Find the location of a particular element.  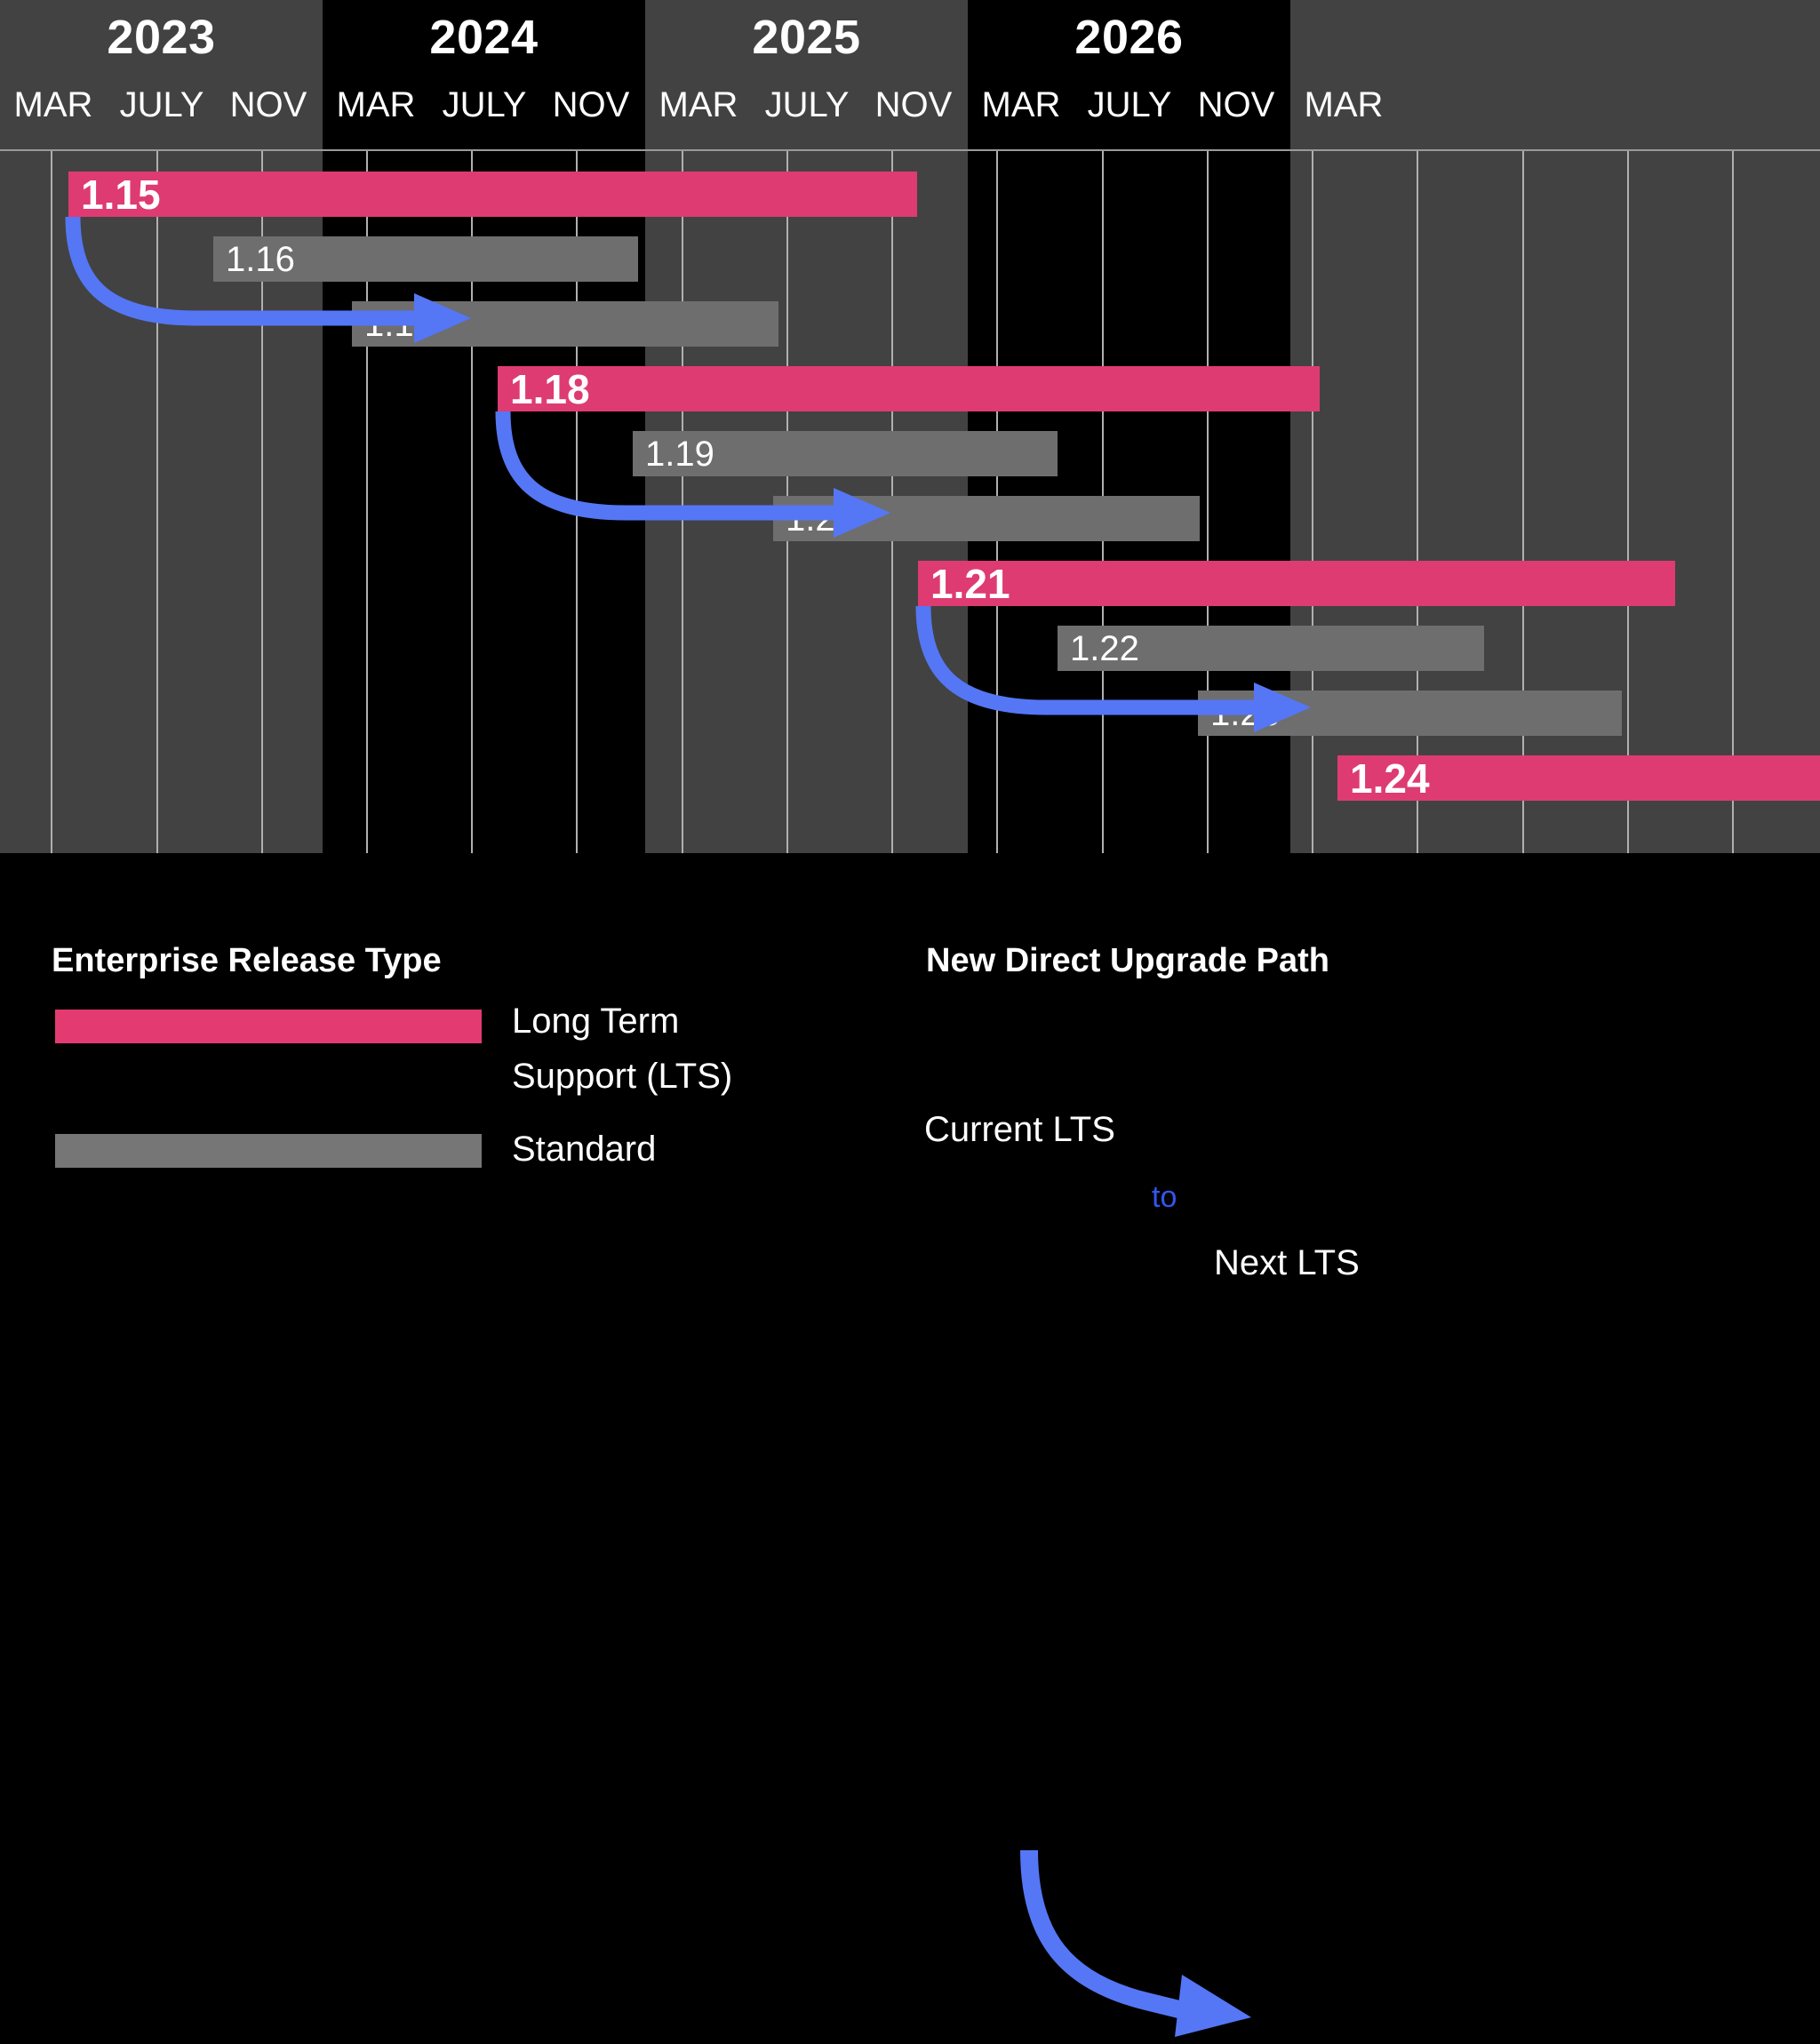

month-tick-2026-july: JULY is located at coordinates (1129, 104).